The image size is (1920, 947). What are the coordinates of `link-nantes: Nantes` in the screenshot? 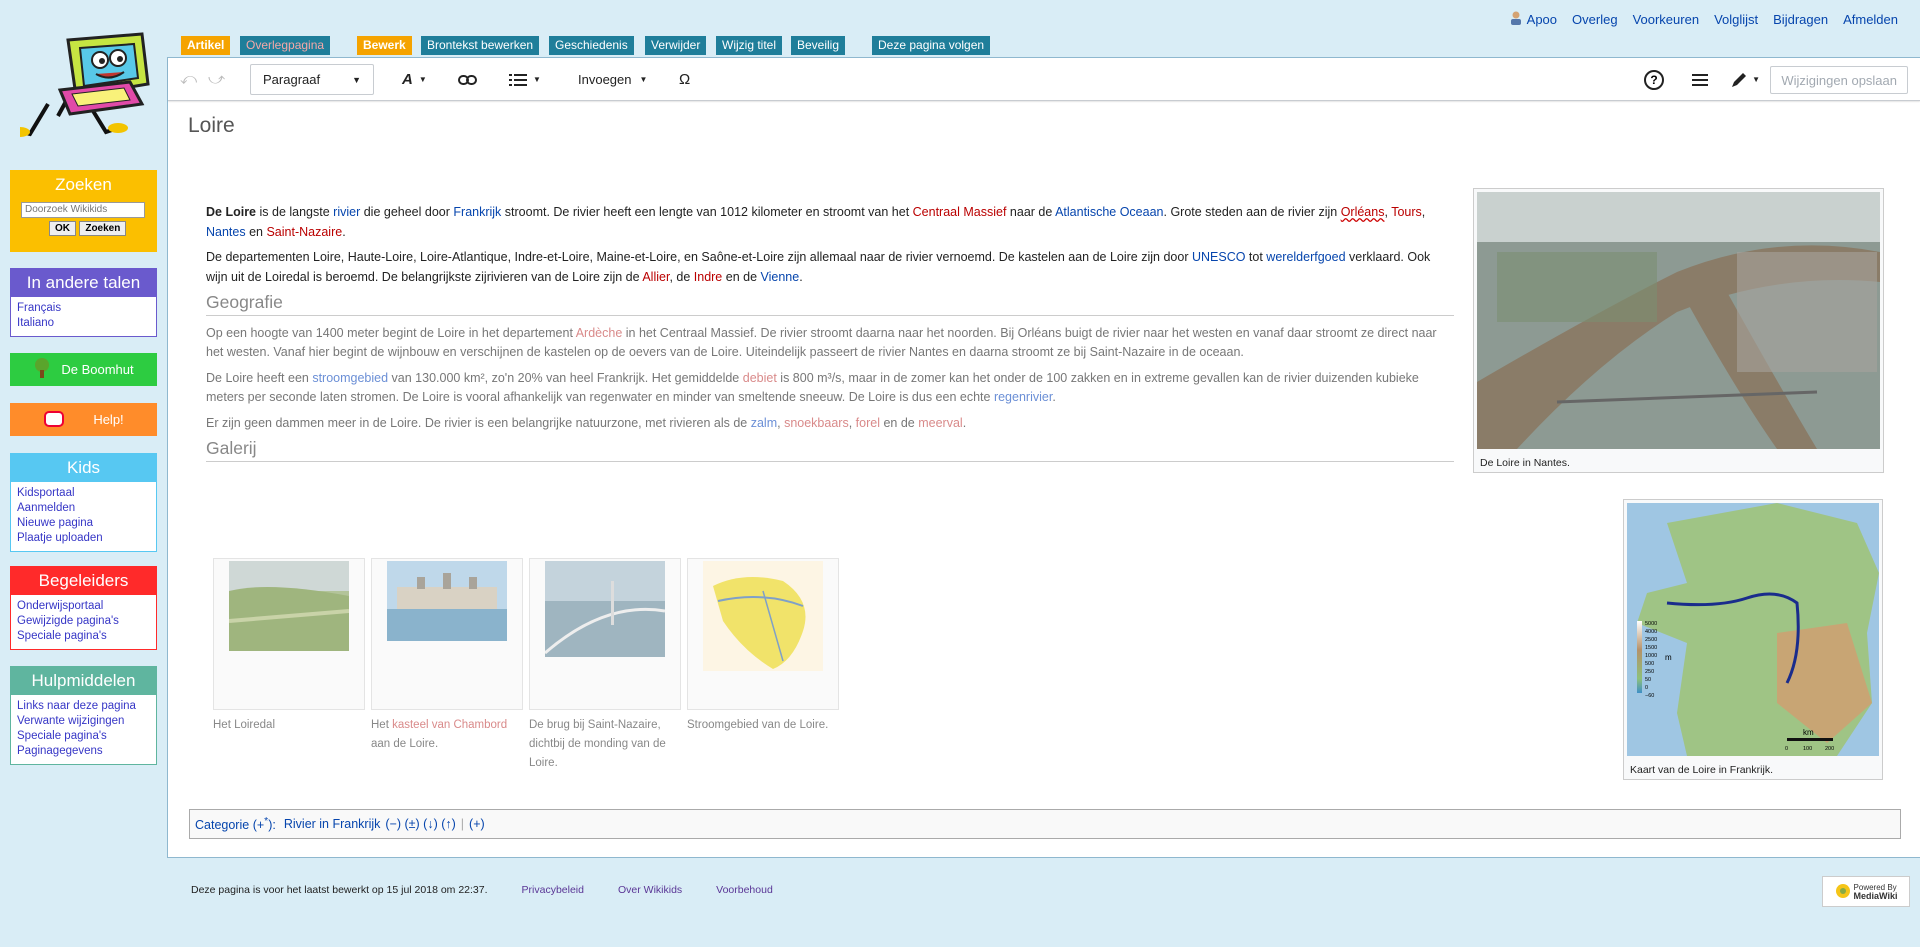 It's located at (226, 232).